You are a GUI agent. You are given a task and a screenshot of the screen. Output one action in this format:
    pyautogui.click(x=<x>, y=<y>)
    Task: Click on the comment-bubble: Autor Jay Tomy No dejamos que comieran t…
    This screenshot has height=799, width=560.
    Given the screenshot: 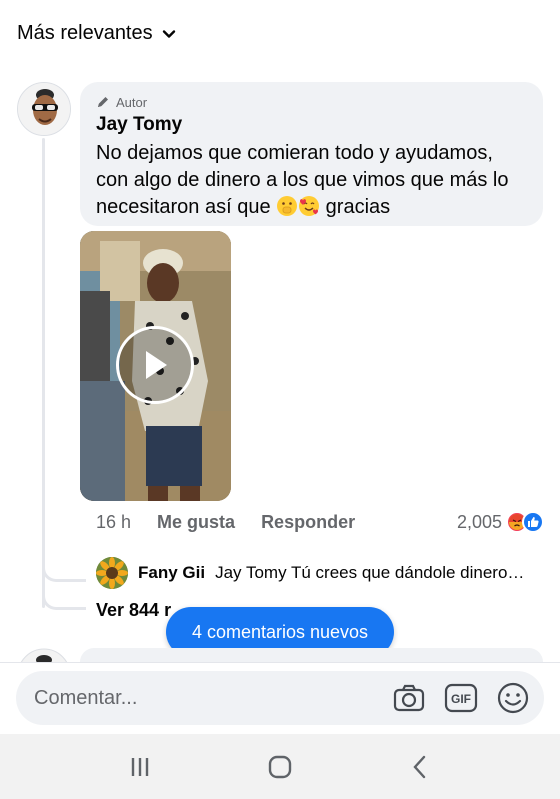 What is the action you would take?
    pyautogui.click(x=311, y=154)
    